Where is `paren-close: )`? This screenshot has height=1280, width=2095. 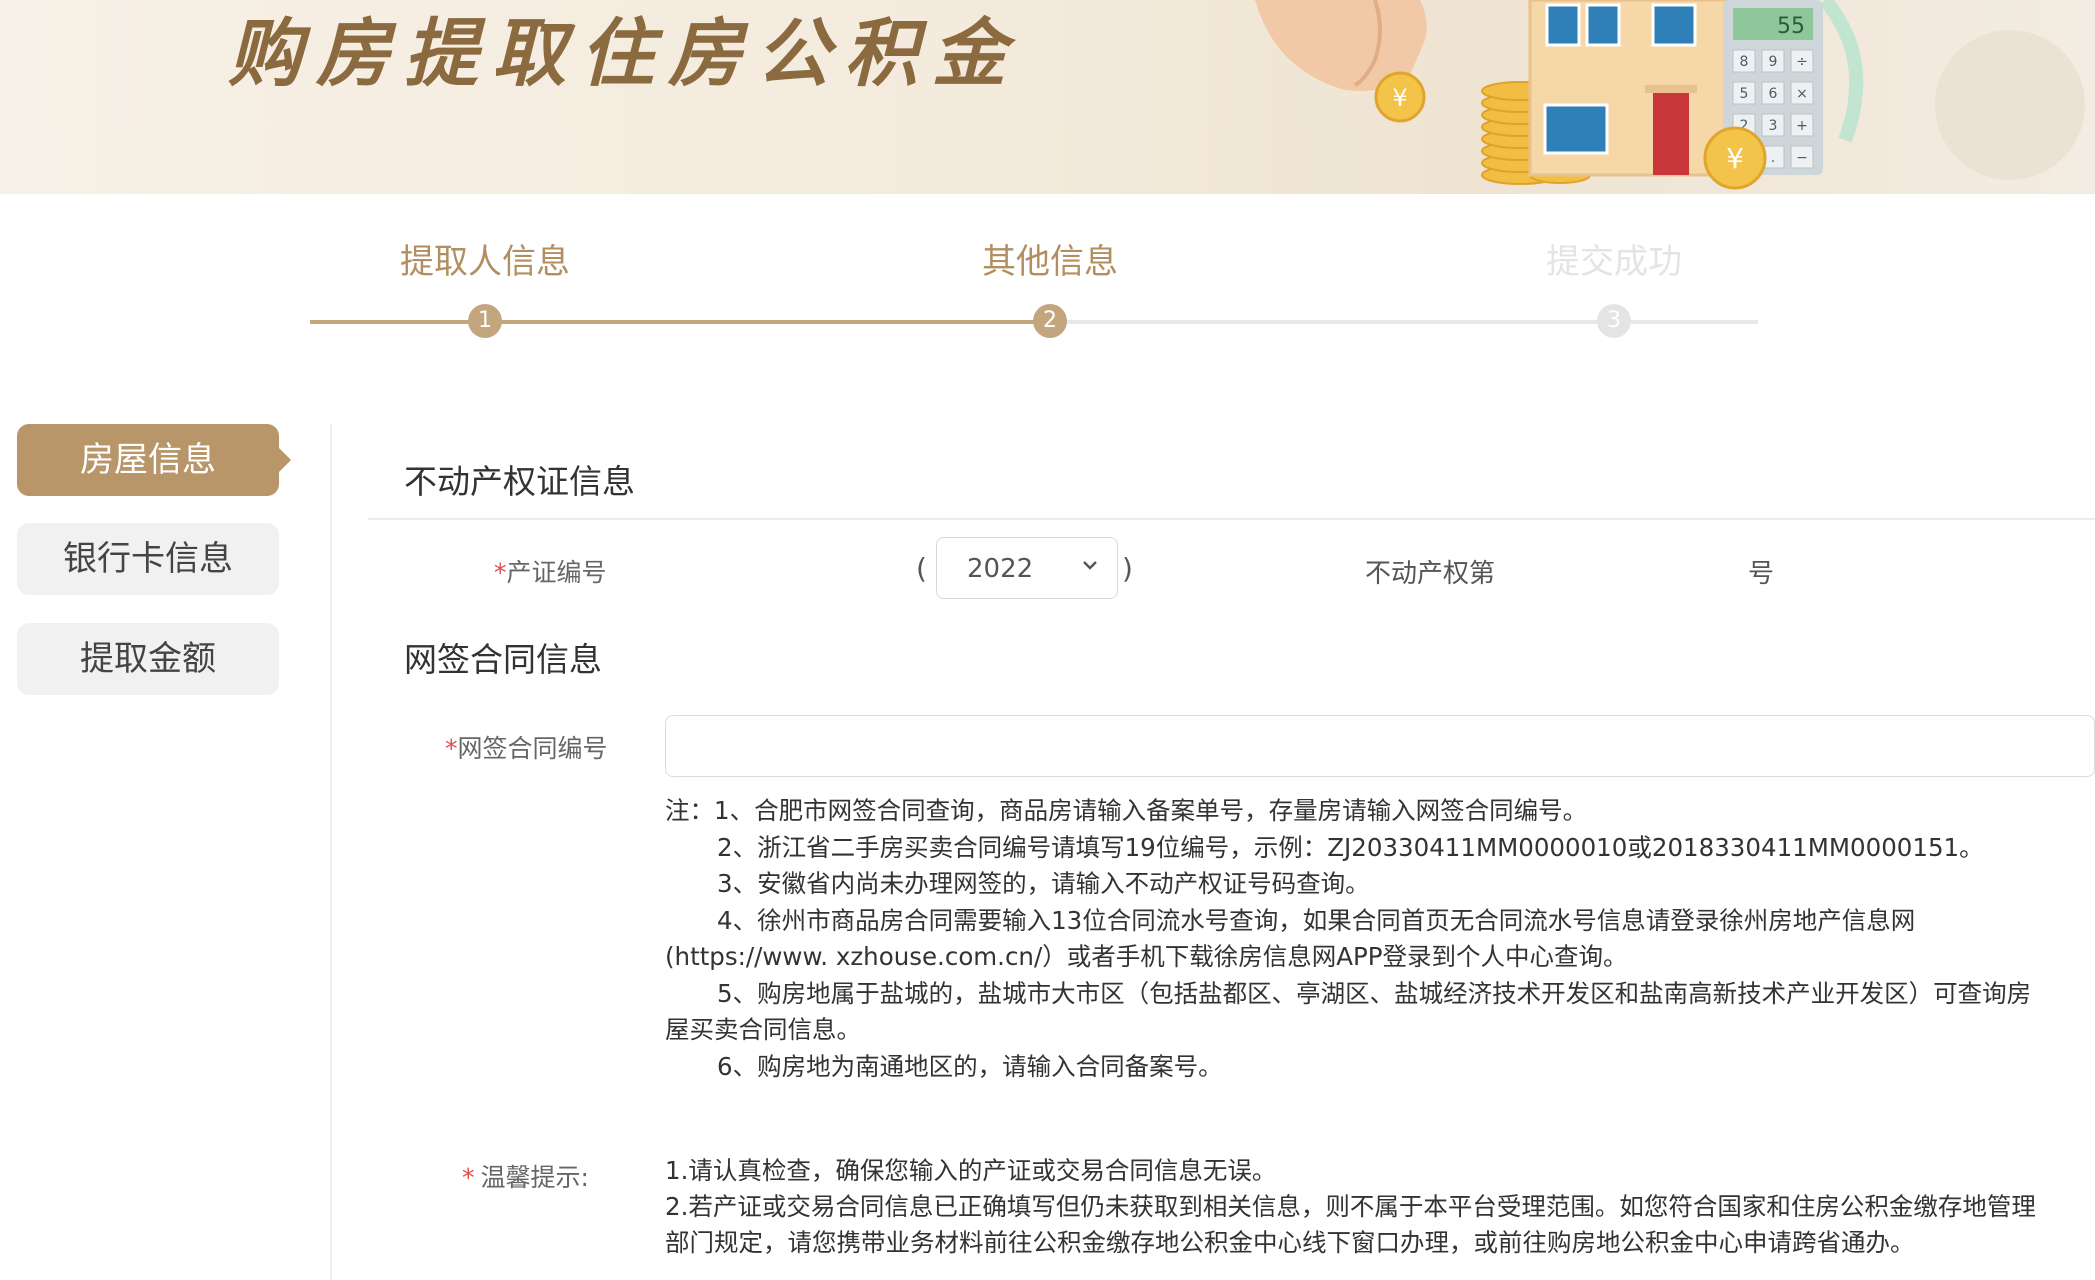 paren-close: ) is located at coordinates (1127, 568).